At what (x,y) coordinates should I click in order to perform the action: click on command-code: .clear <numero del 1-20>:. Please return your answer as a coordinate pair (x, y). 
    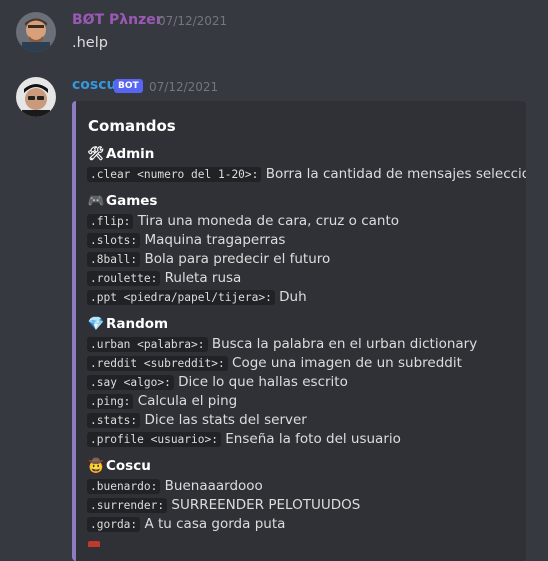
    Looking at the image, I should click on (174, 174).